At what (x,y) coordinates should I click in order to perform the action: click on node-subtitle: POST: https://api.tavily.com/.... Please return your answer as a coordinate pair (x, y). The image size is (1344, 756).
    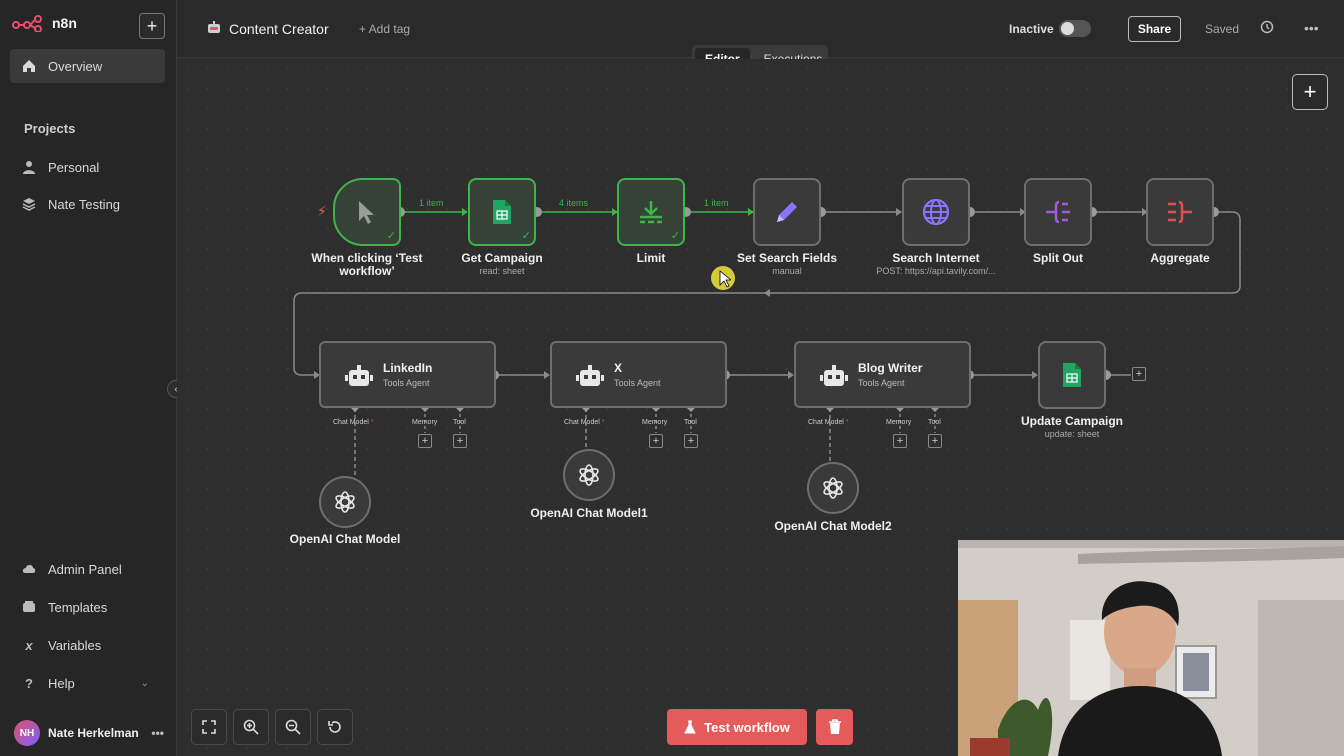
    Looking at the image, I should click on (936, 271).